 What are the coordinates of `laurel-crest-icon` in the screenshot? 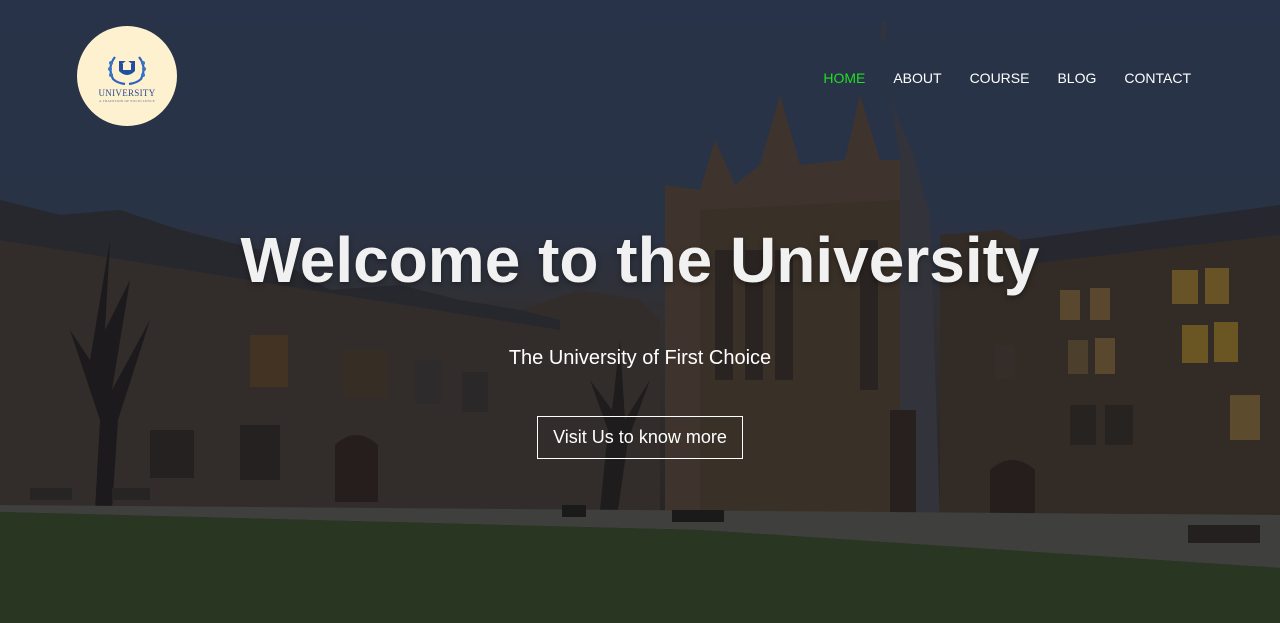 It's located at (127, 71).